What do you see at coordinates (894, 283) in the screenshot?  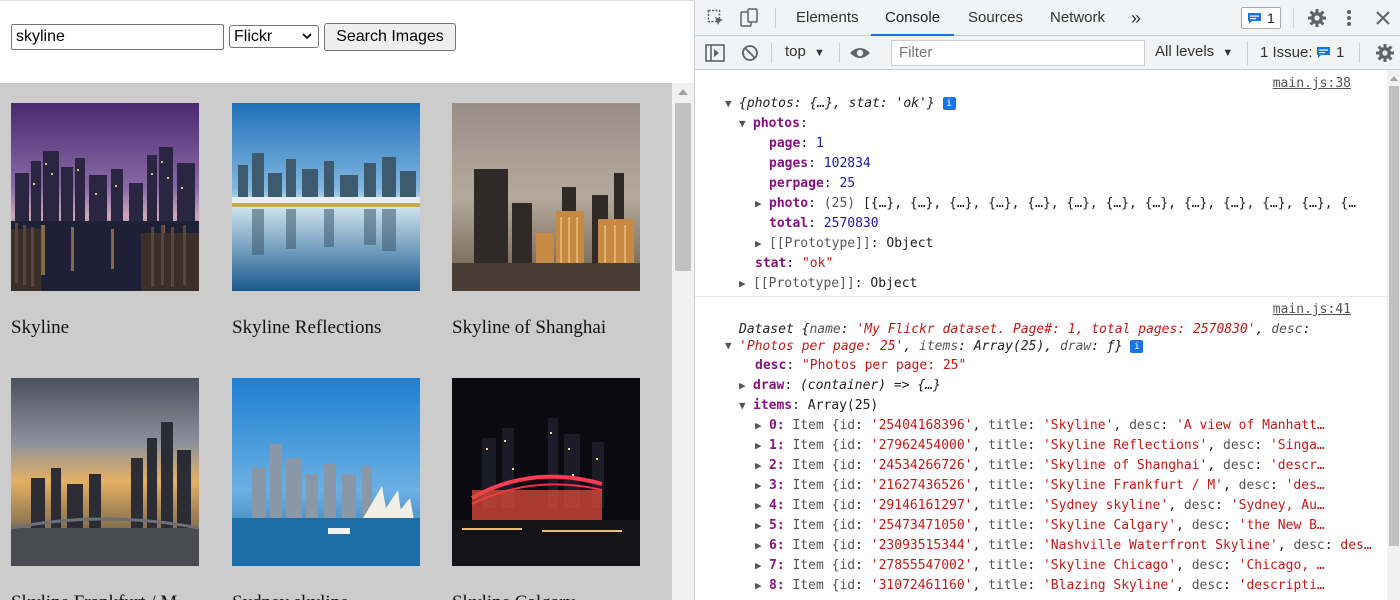 I see `value: Object` at bounding box center [894, 283].